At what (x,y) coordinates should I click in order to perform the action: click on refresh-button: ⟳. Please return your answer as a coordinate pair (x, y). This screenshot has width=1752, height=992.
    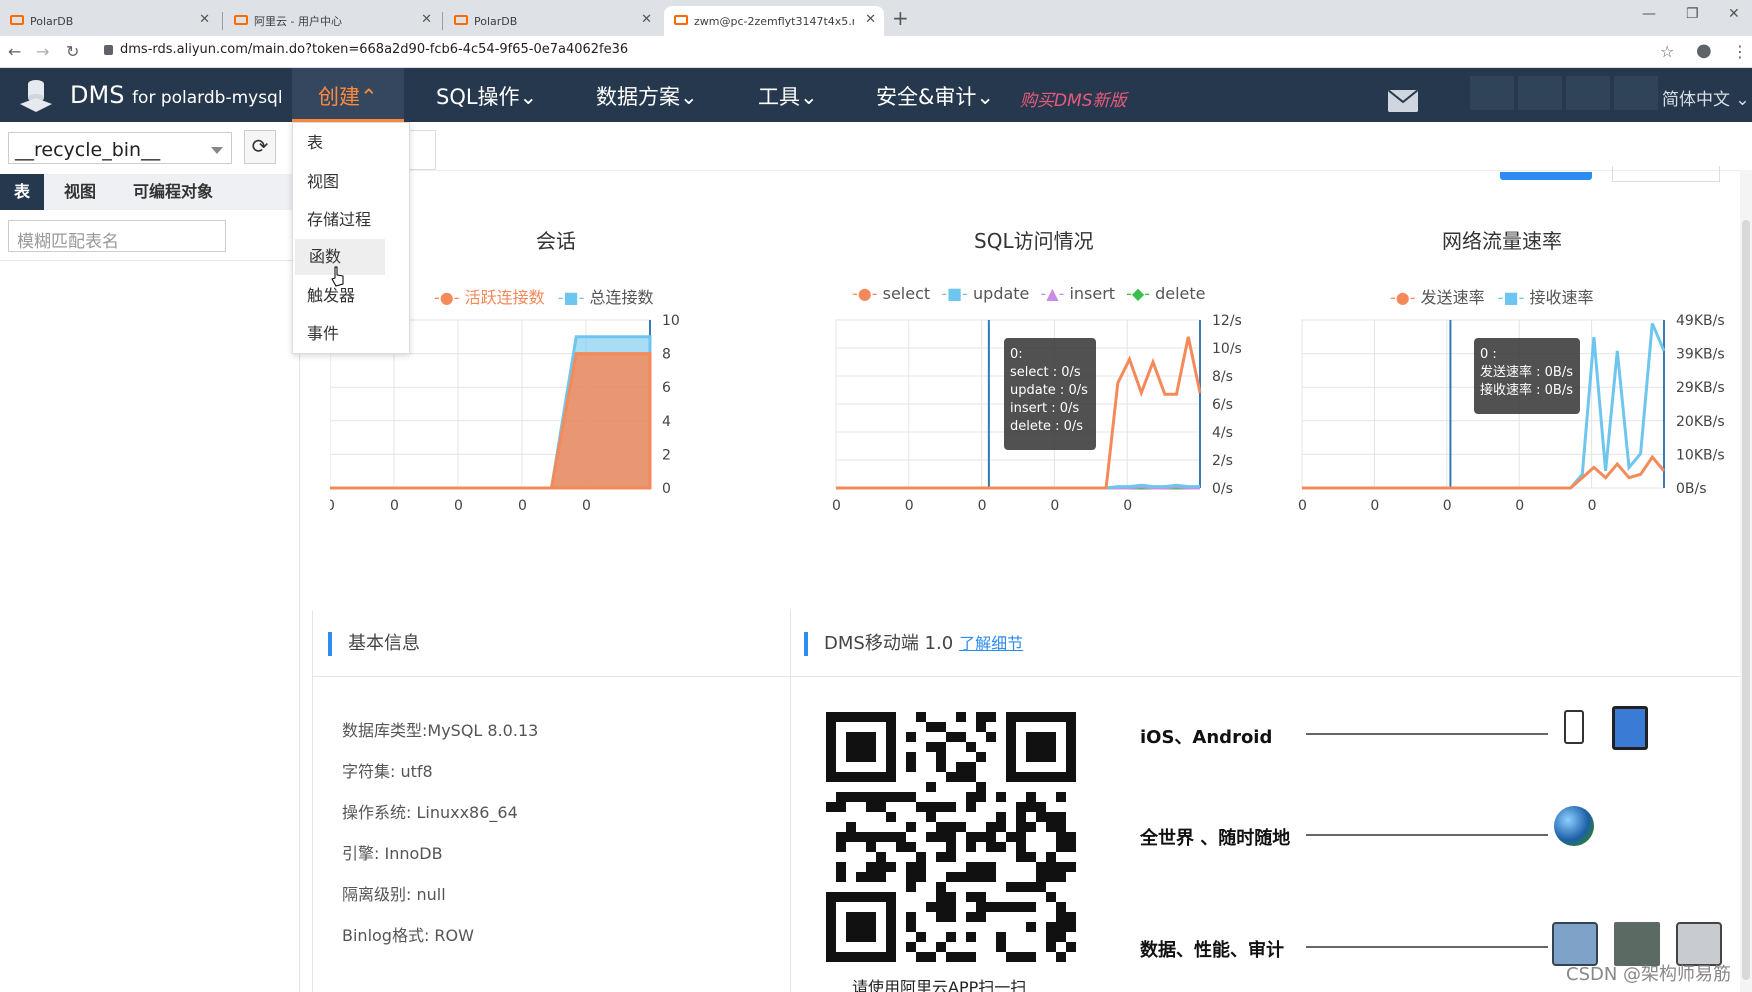
    Looking at the image, I should click on (260, 147).